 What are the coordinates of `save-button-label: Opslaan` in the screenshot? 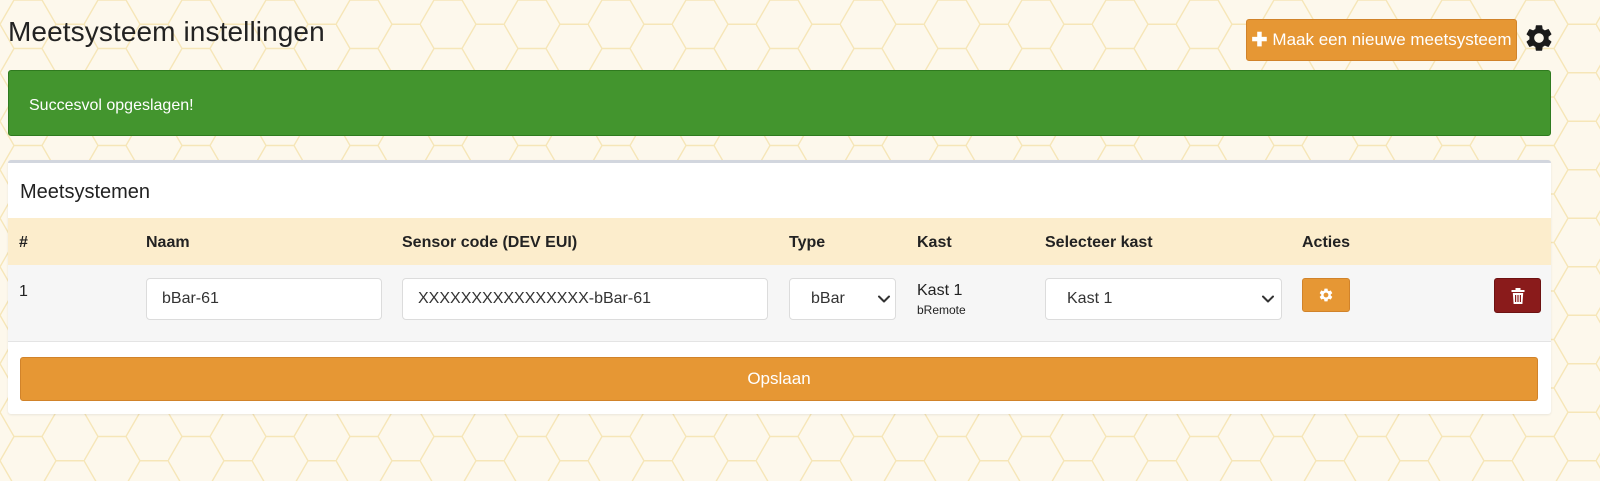 It's located at (779, 378).